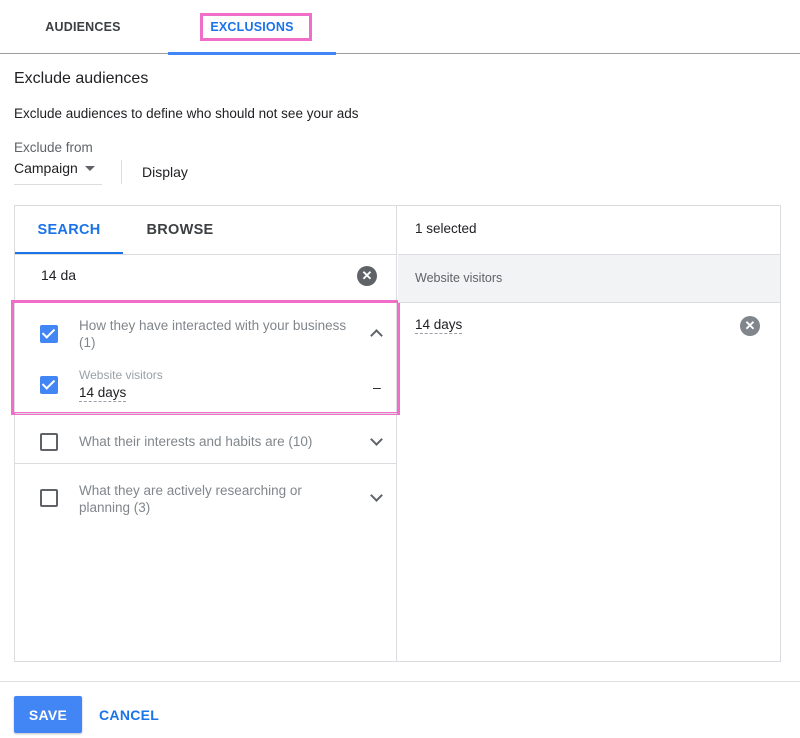  I want to click on tab-search: SEARCH, so click(69, 230).